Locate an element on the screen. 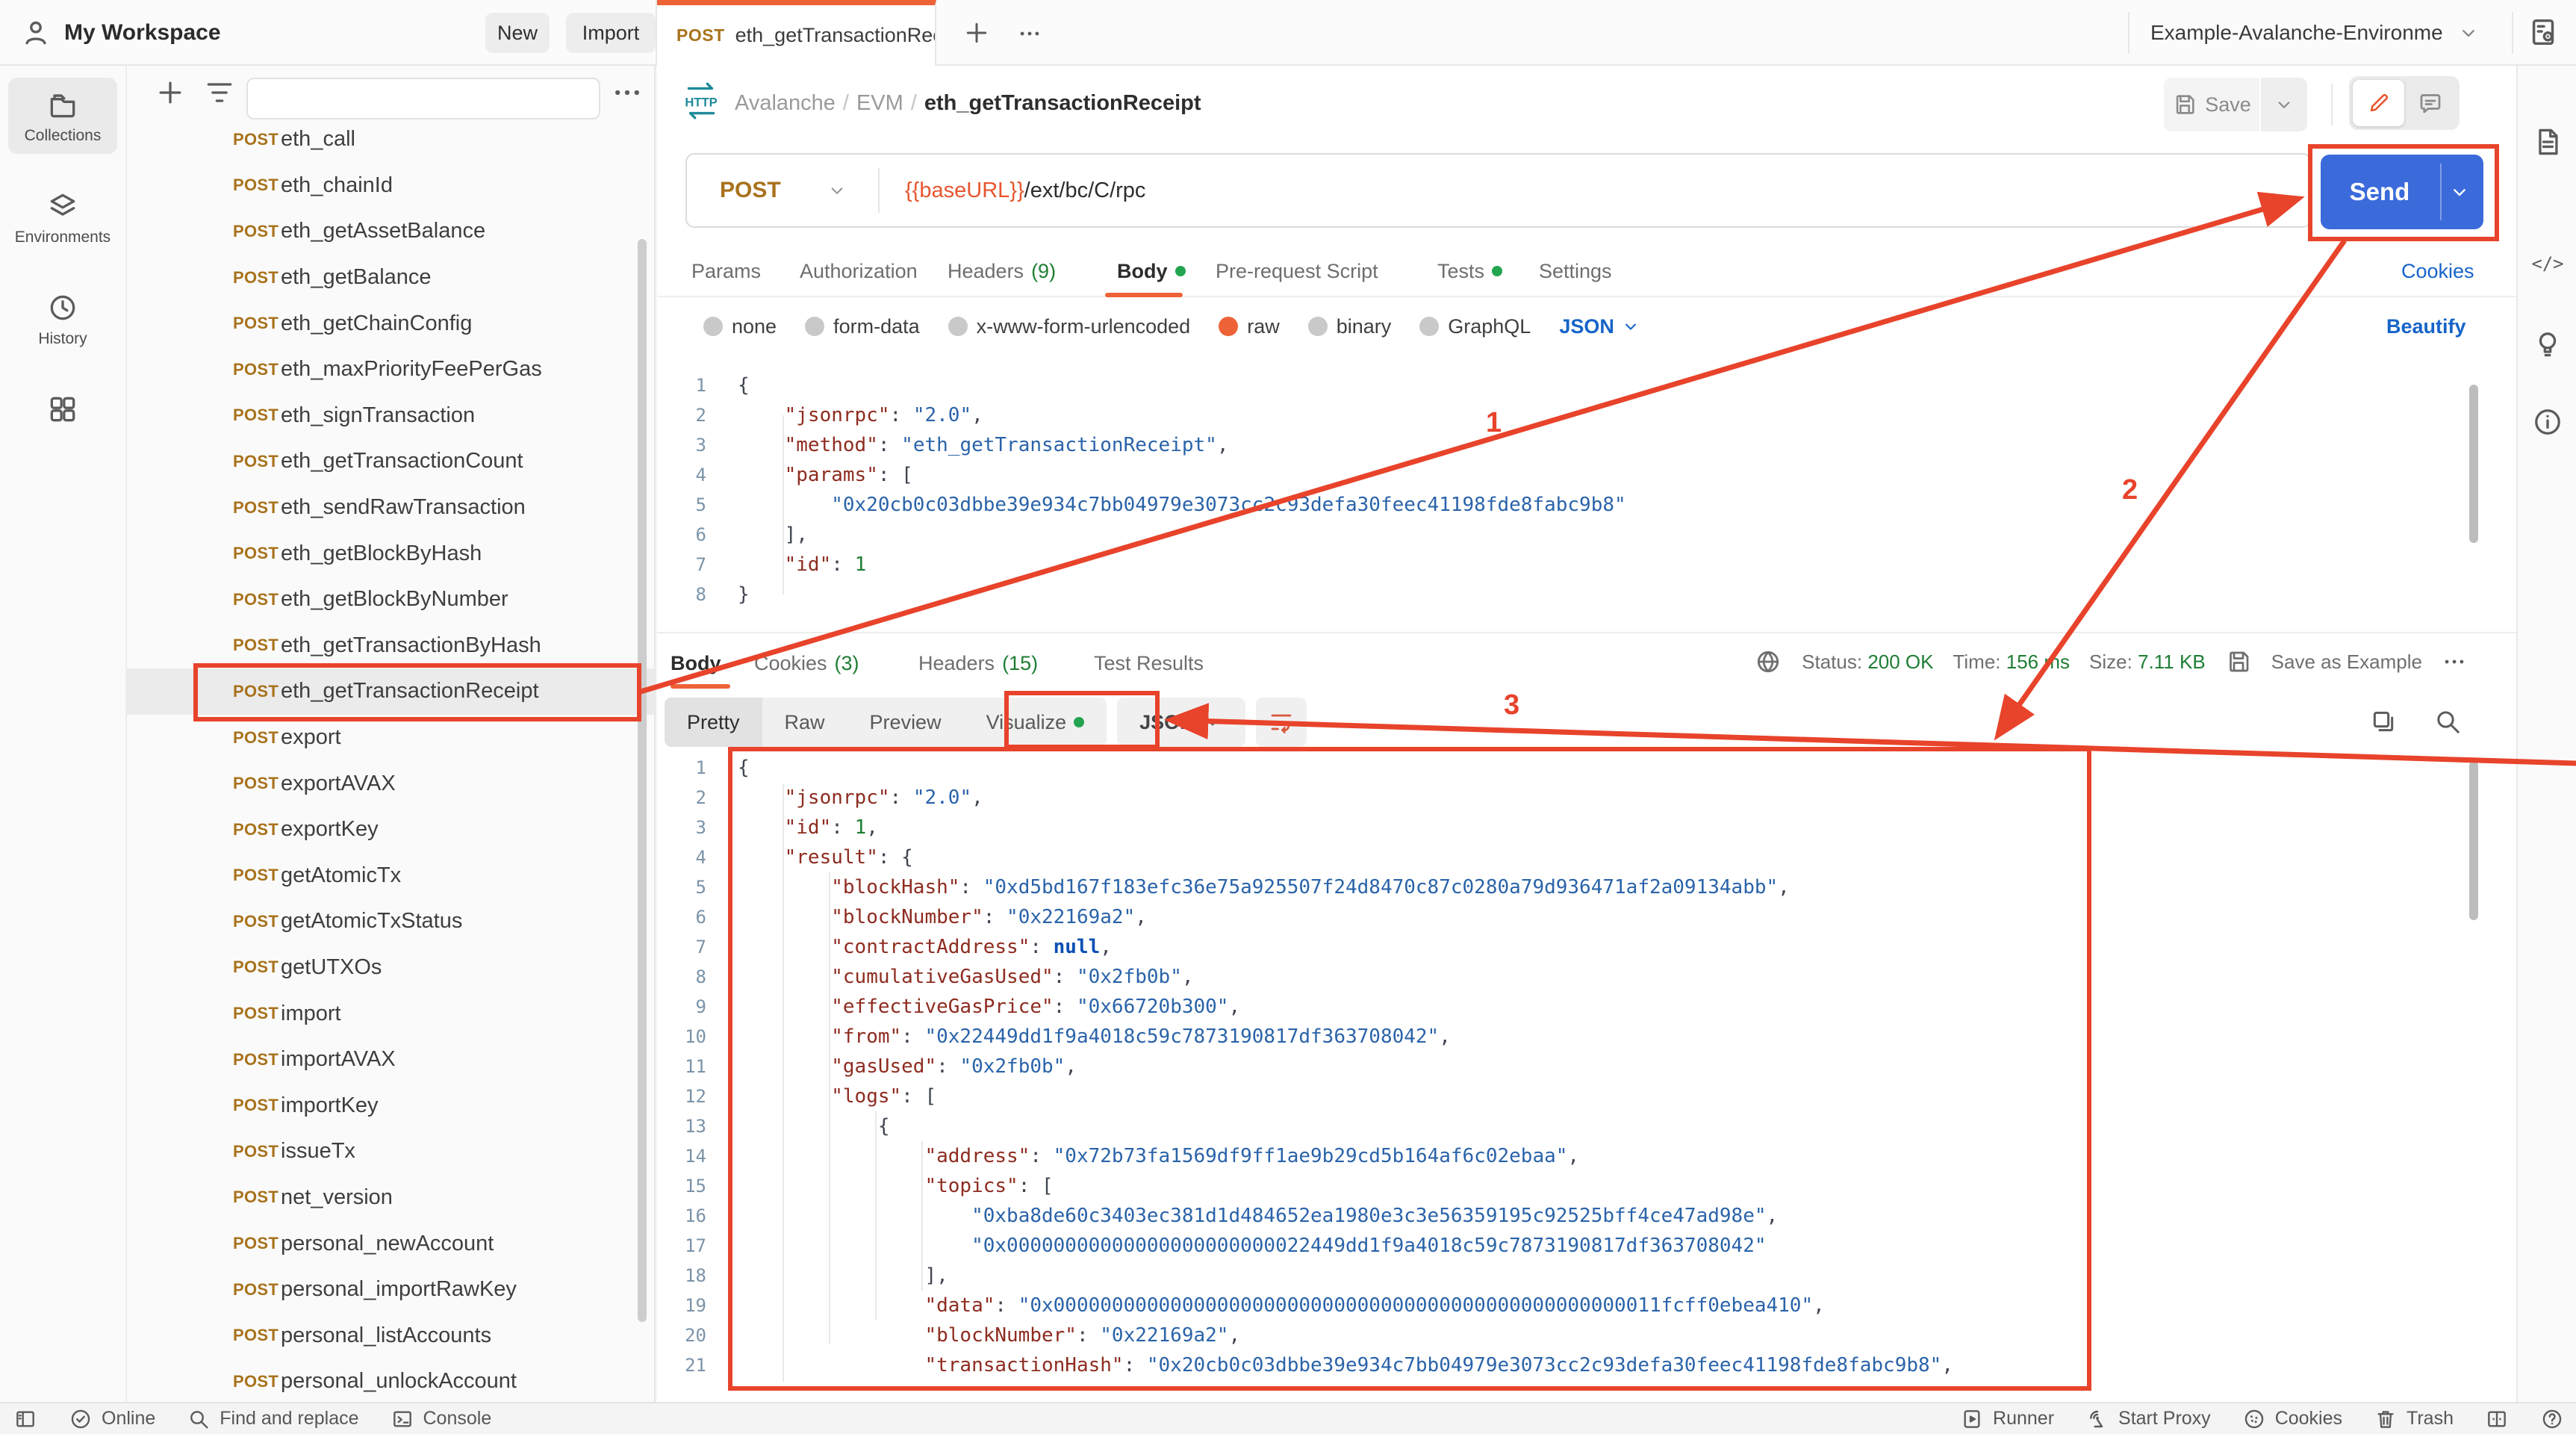 Image resolution: width=2576 pixels, height=1434 pixels. sidebar-item-issueTx: POST issueTx is located at coordinates (391, 1152).